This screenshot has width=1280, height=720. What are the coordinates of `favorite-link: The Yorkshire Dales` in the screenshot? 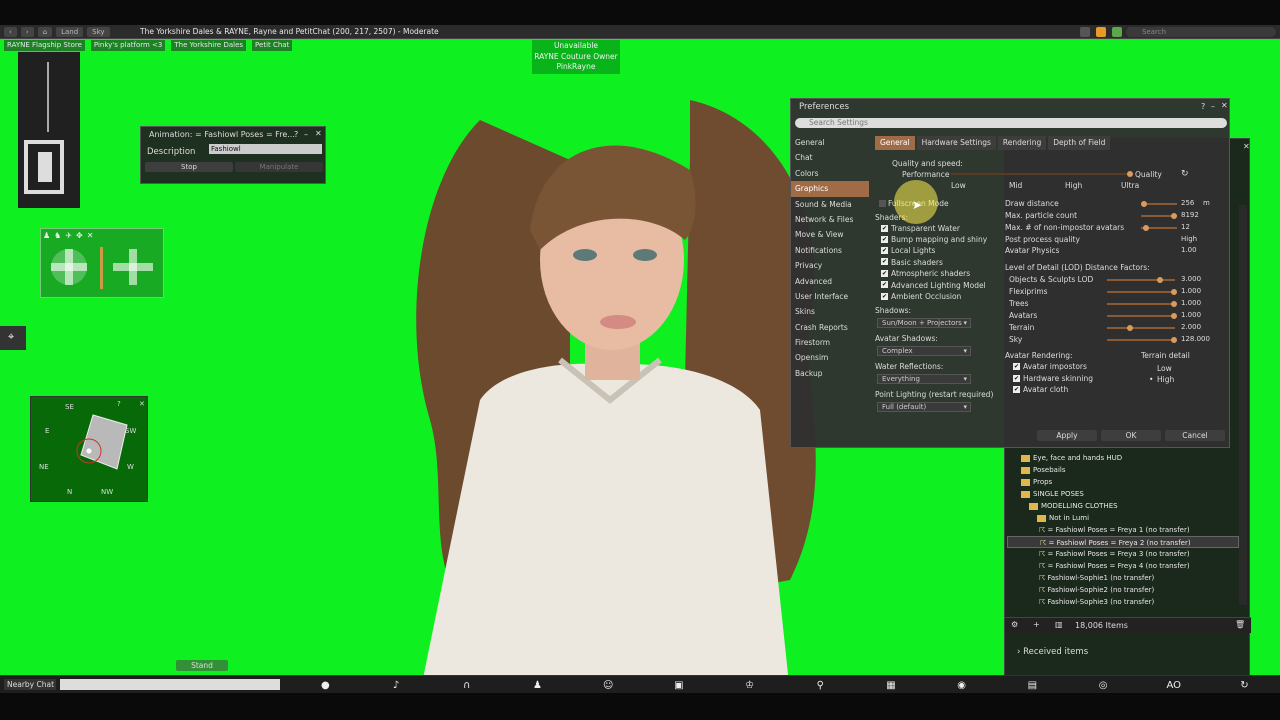 It's located at (209, 45).